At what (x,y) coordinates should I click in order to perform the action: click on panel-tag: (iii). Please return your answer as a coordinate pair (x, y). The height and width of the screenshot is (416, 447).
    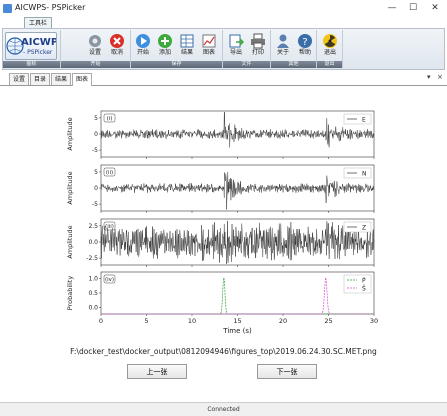
    Looking at the image, I should click on (109, 227).